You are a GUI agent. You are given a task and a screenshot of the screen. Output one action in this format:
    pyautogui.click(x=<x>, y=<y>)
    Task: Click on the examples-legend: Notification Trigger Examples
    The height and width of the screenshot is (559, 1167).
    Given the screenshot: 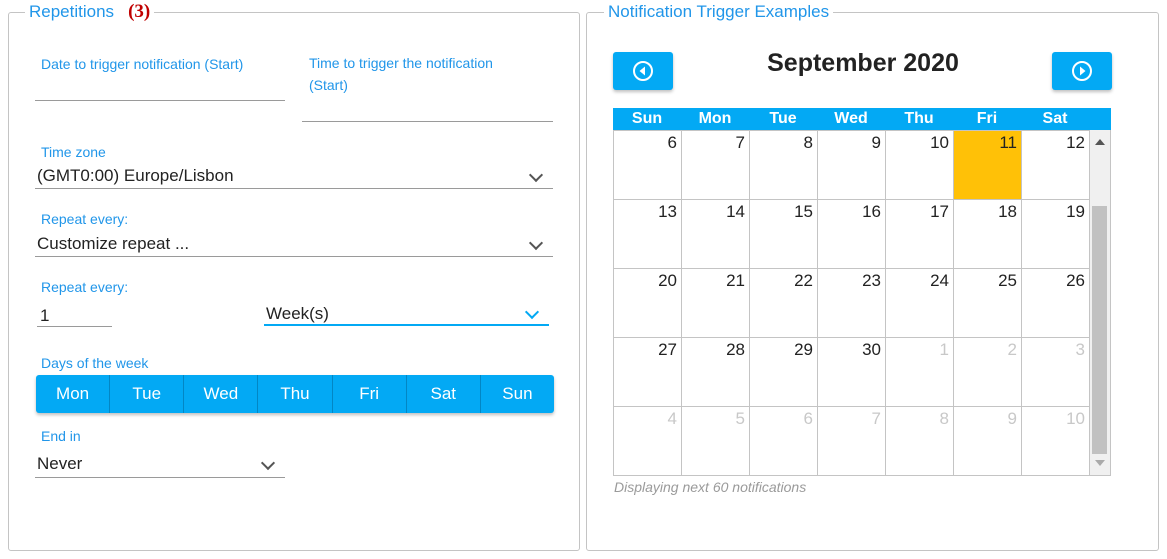 What is the action you would take?
    pyautogui.click(x=719, y=12)
    